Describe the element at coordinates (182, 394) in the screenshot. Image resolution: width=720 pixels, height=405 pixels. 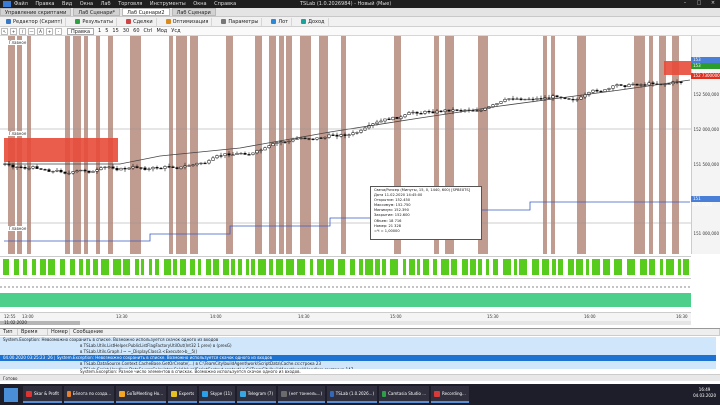
I see `taskbar-item: Experts` at that location.